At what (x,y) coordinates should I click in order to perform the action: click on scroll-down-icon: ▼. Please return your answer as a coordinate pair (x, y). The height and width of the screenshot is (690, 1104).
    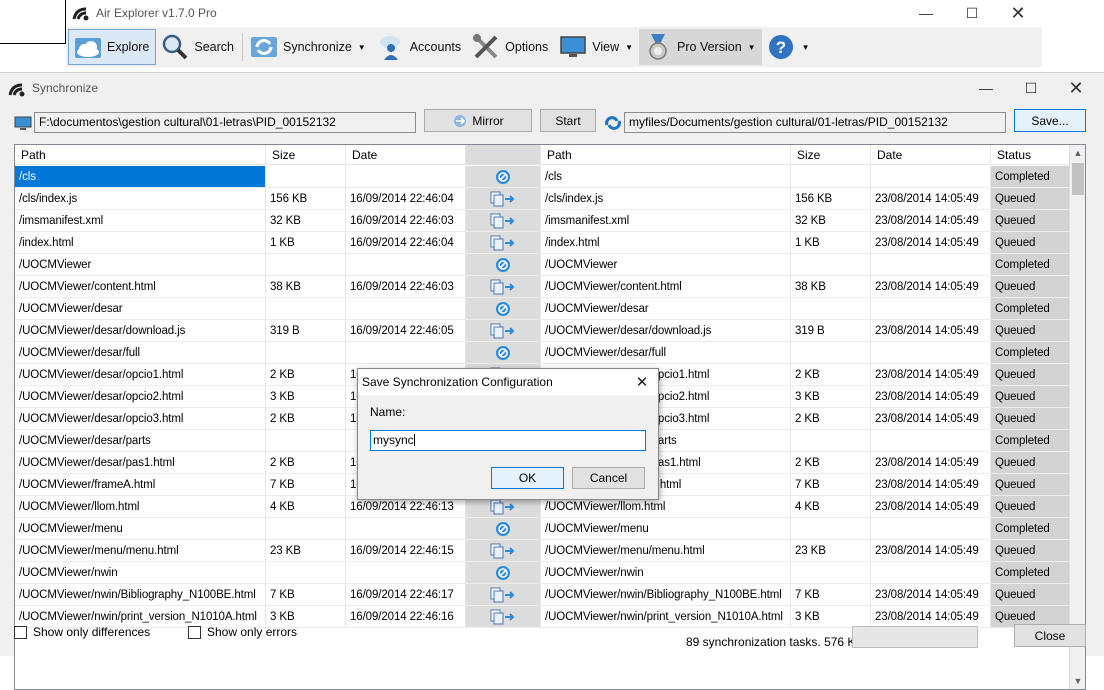
    Looking at the image, I should click on (1077, 681).